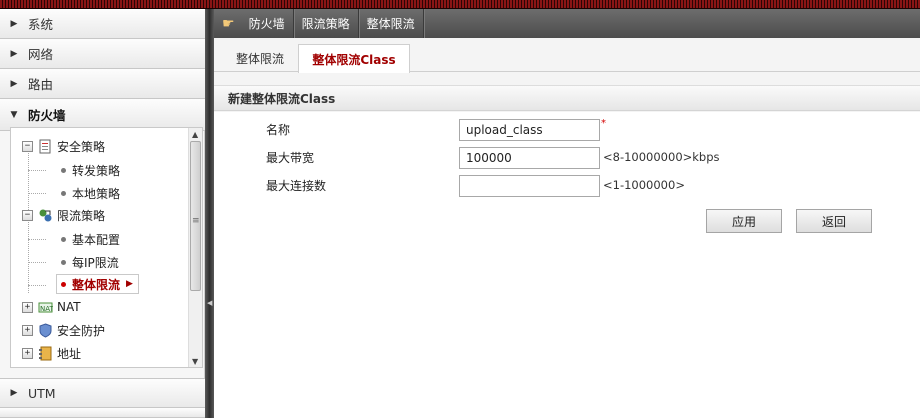  What do you see at coordinates (228, 23) in the screenshot?
I see `pointing-hand-icon: ☛` at bounding box center [228, 23].